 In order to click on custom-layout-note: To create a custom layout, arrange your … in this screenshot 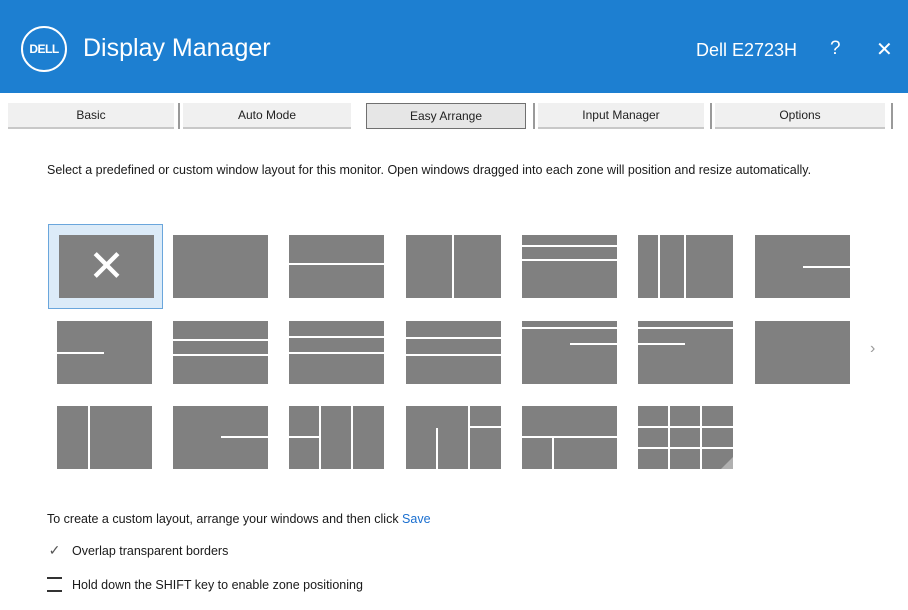, I will do `click(239, 519)`.